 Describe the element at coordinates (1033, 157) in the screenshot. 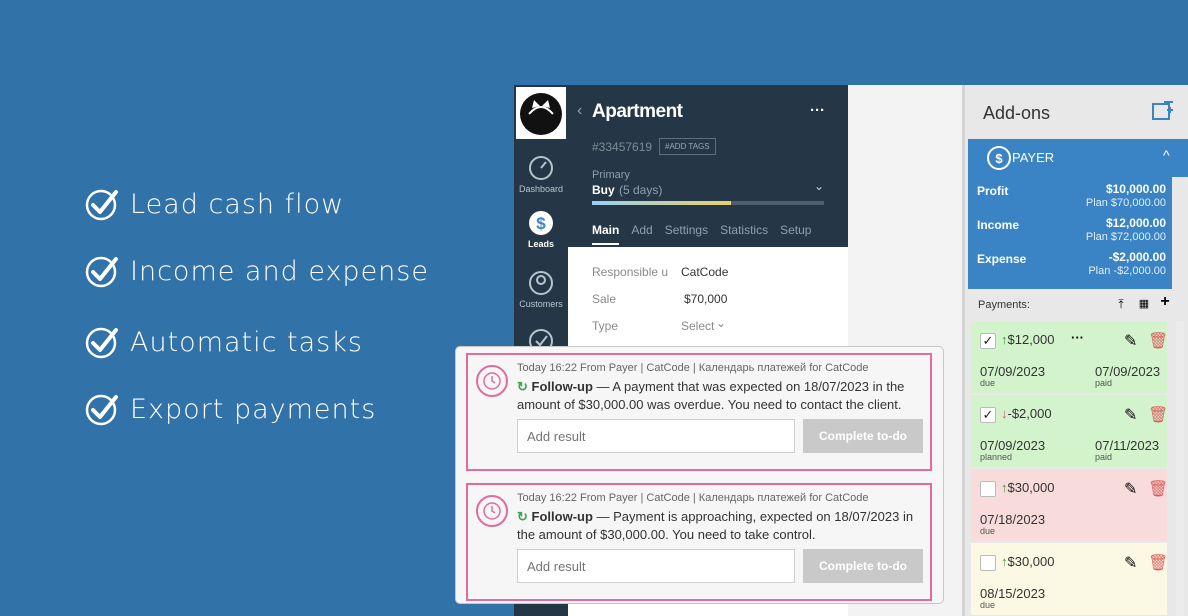

I see `payer-label: PAYER` at that location.